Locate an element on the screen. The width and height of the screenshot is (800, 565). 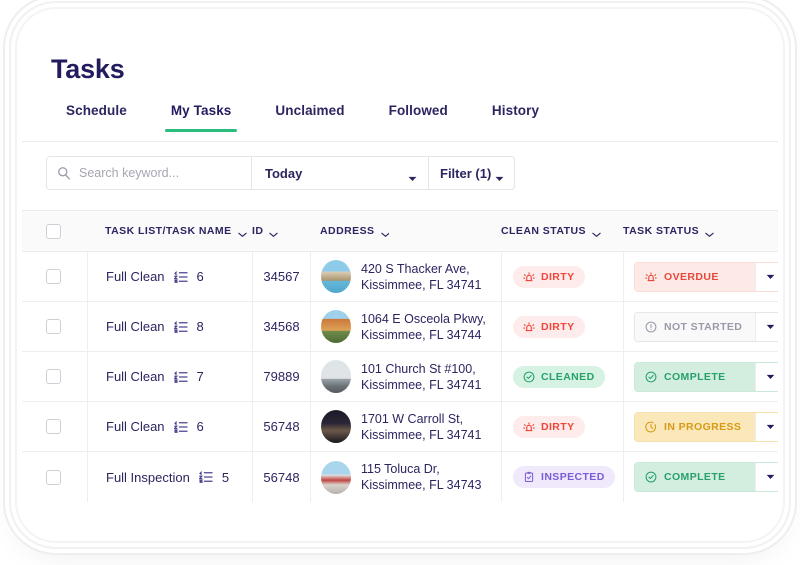
tab-unclaimed: Unclaimed is located at coordinates (309, 115).